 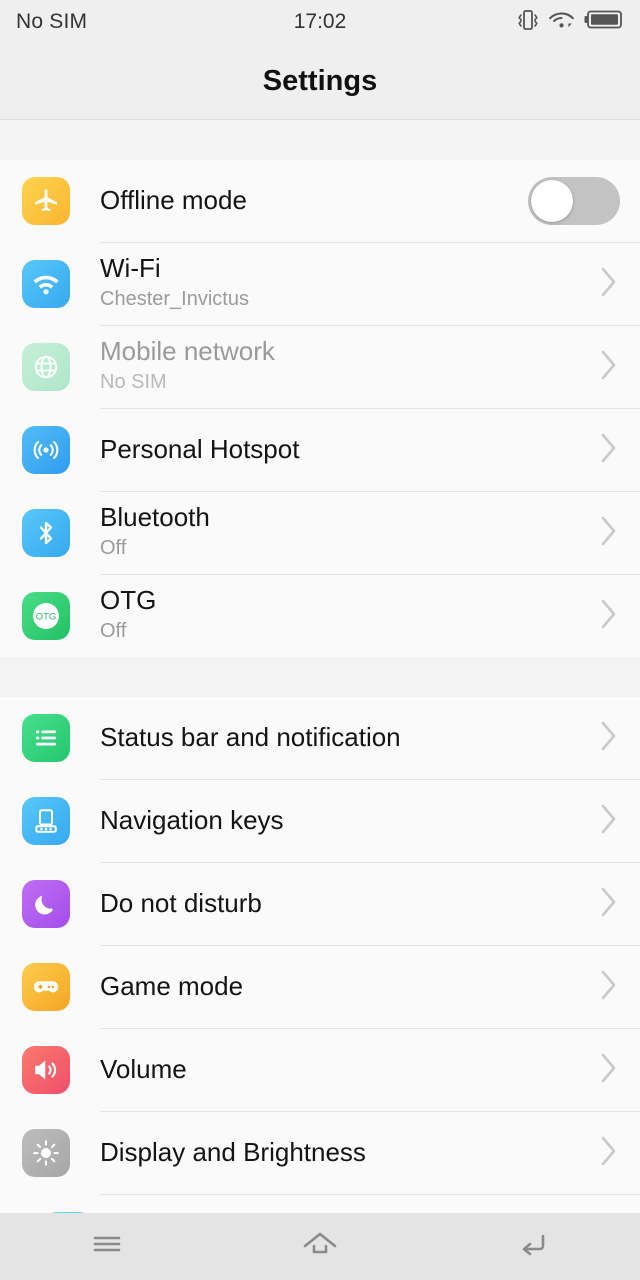 I want to click on settings-row-navigation-keys: Navigation keys, so click(x=320, y=821).